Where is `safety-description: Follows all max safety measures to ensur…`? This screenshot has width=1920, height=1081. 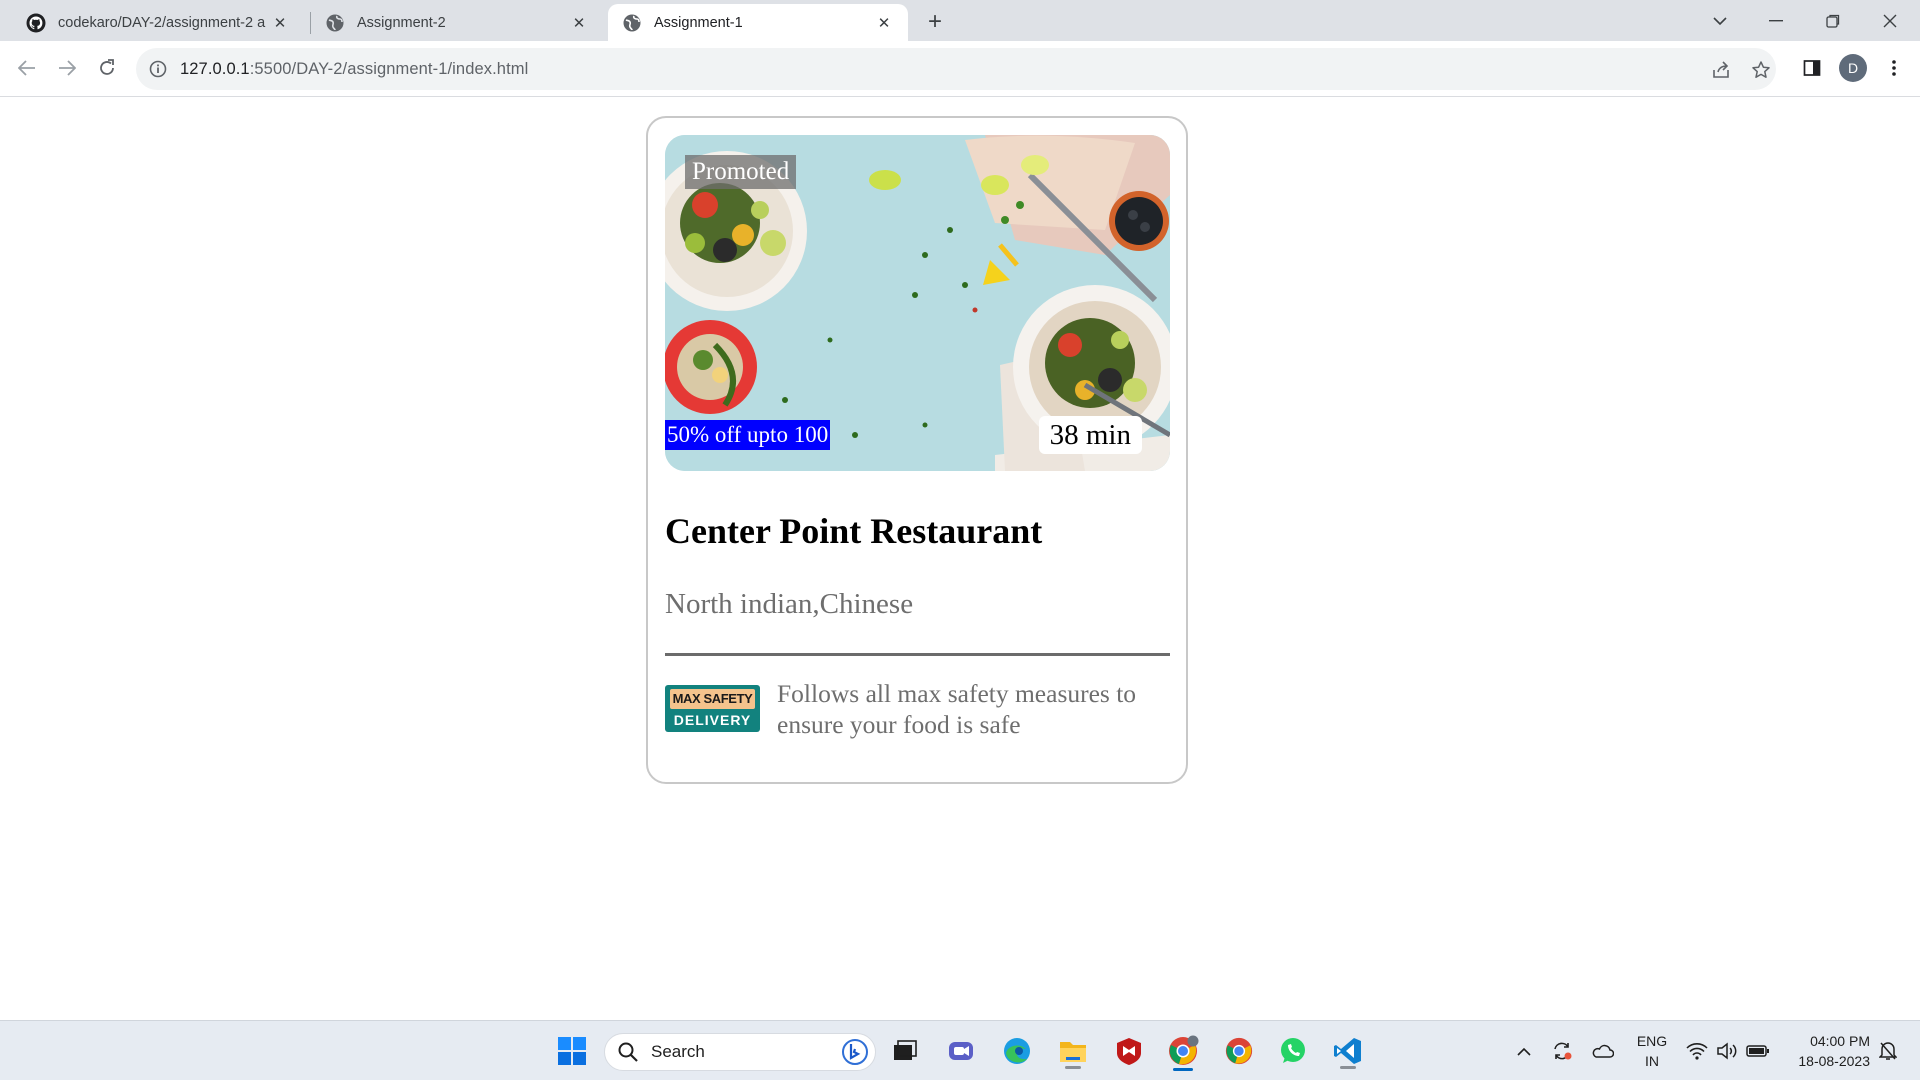 safety-description: Follows all max safety measures to ensur… is located at coordinates (957, 709).